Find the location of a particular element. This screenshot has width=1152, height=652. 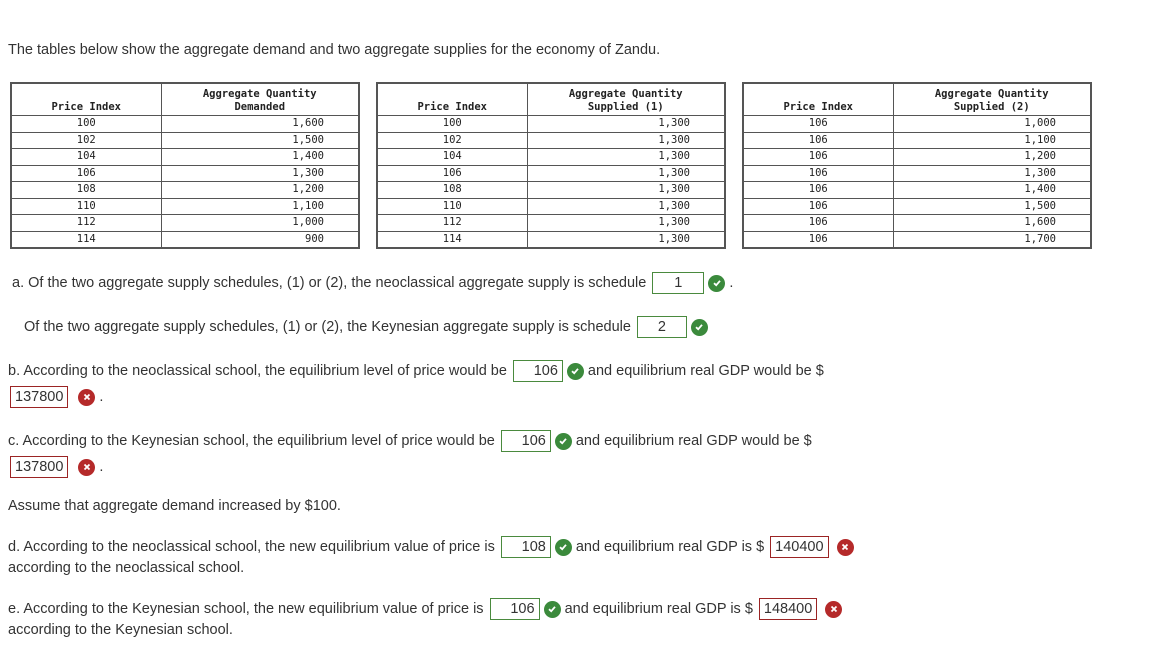

table-row: 106 1,100 is located at coordinates (917, 140).